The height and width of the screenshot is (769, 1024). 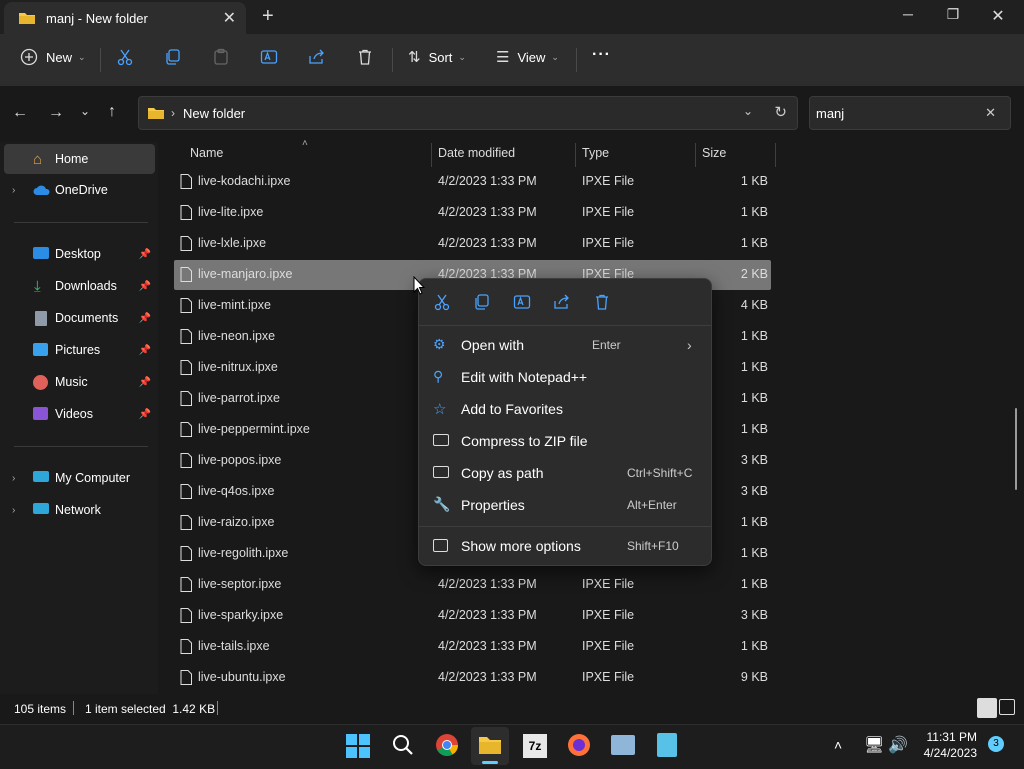 What do you see at coordinates (565, 345) in the screenshot?
I see `menu-item-open-with: ⚙ Open with Enter ›` at bounding box center [565, 345].